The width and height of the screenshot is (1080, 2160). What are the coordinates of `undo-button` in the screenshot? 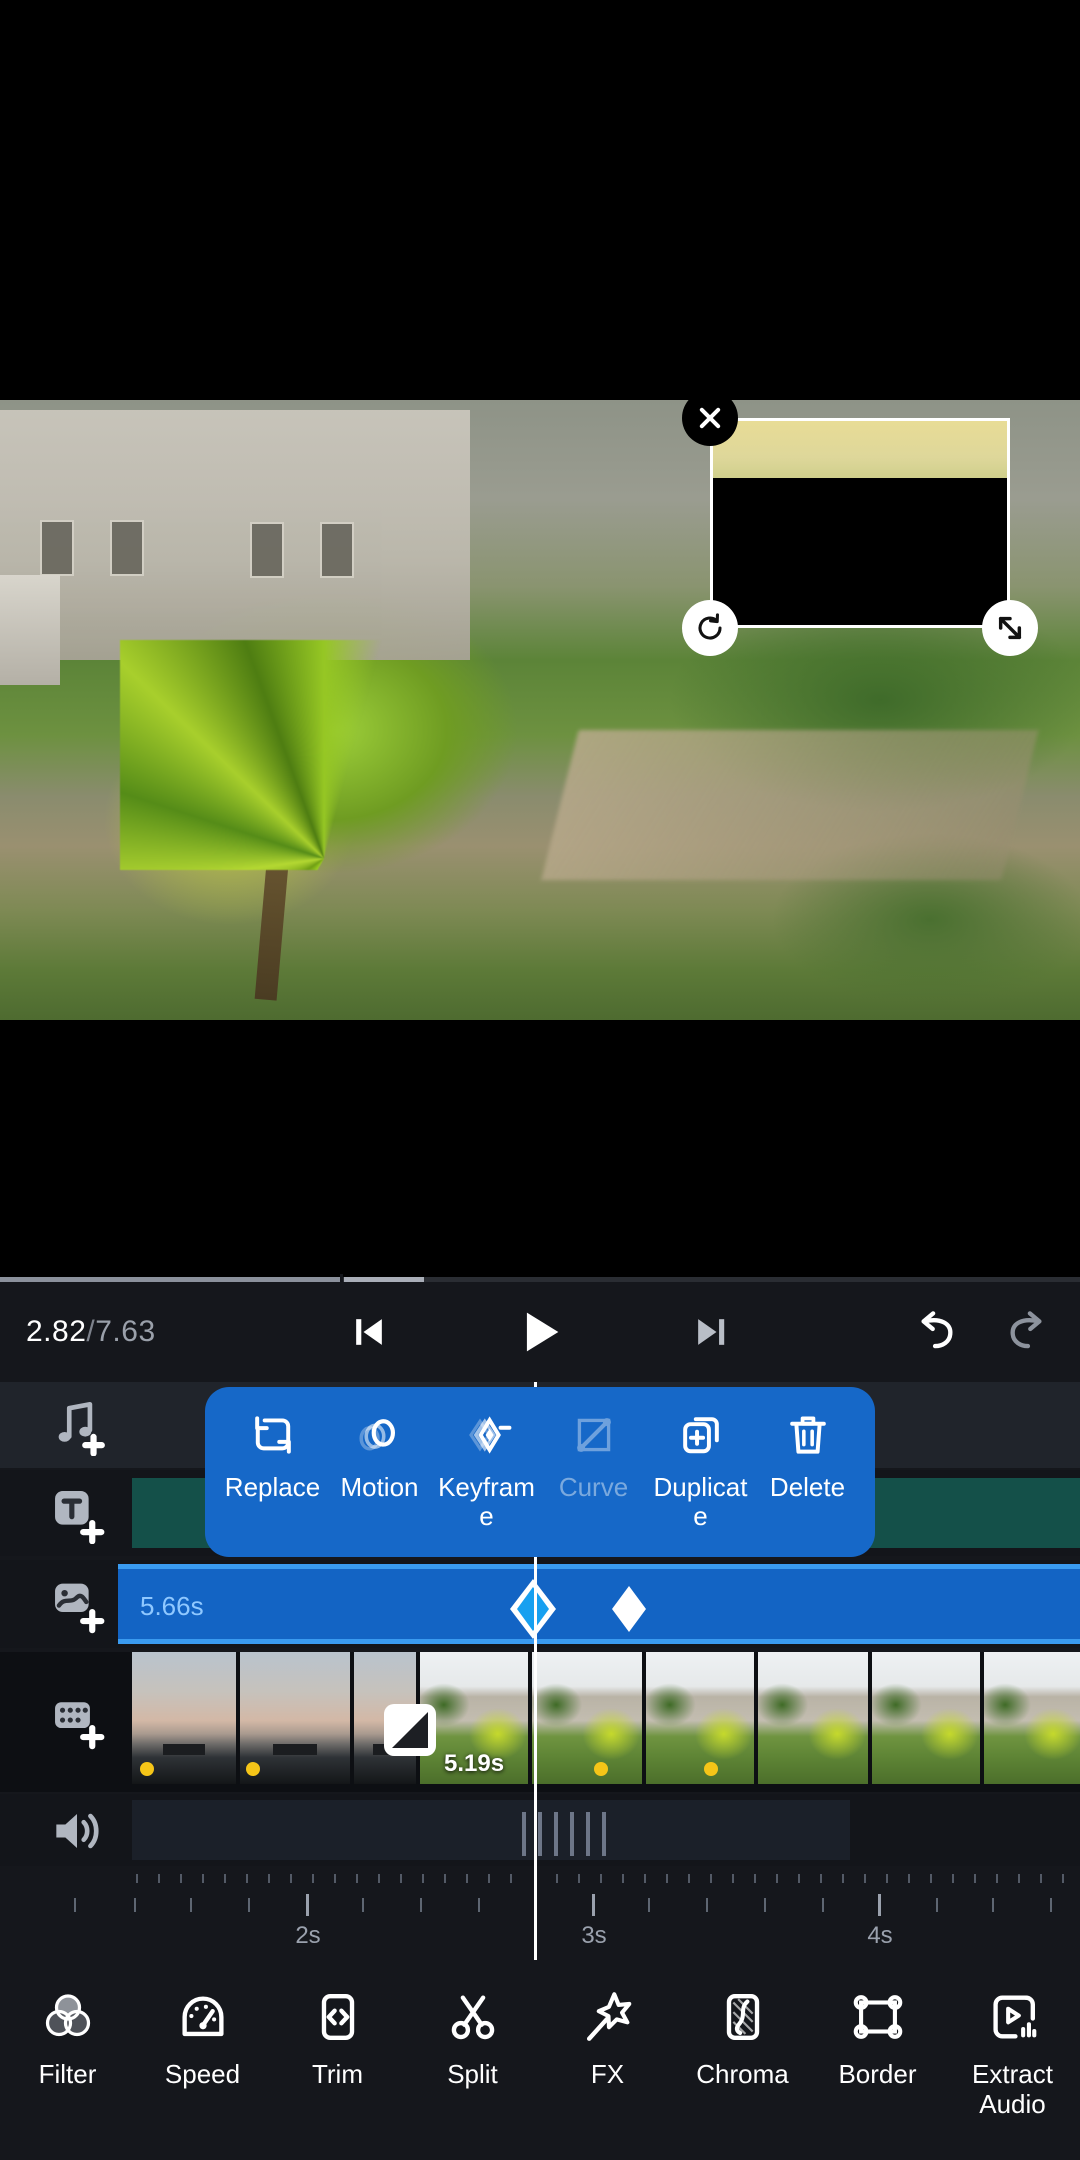 It's located at (934, 1332).